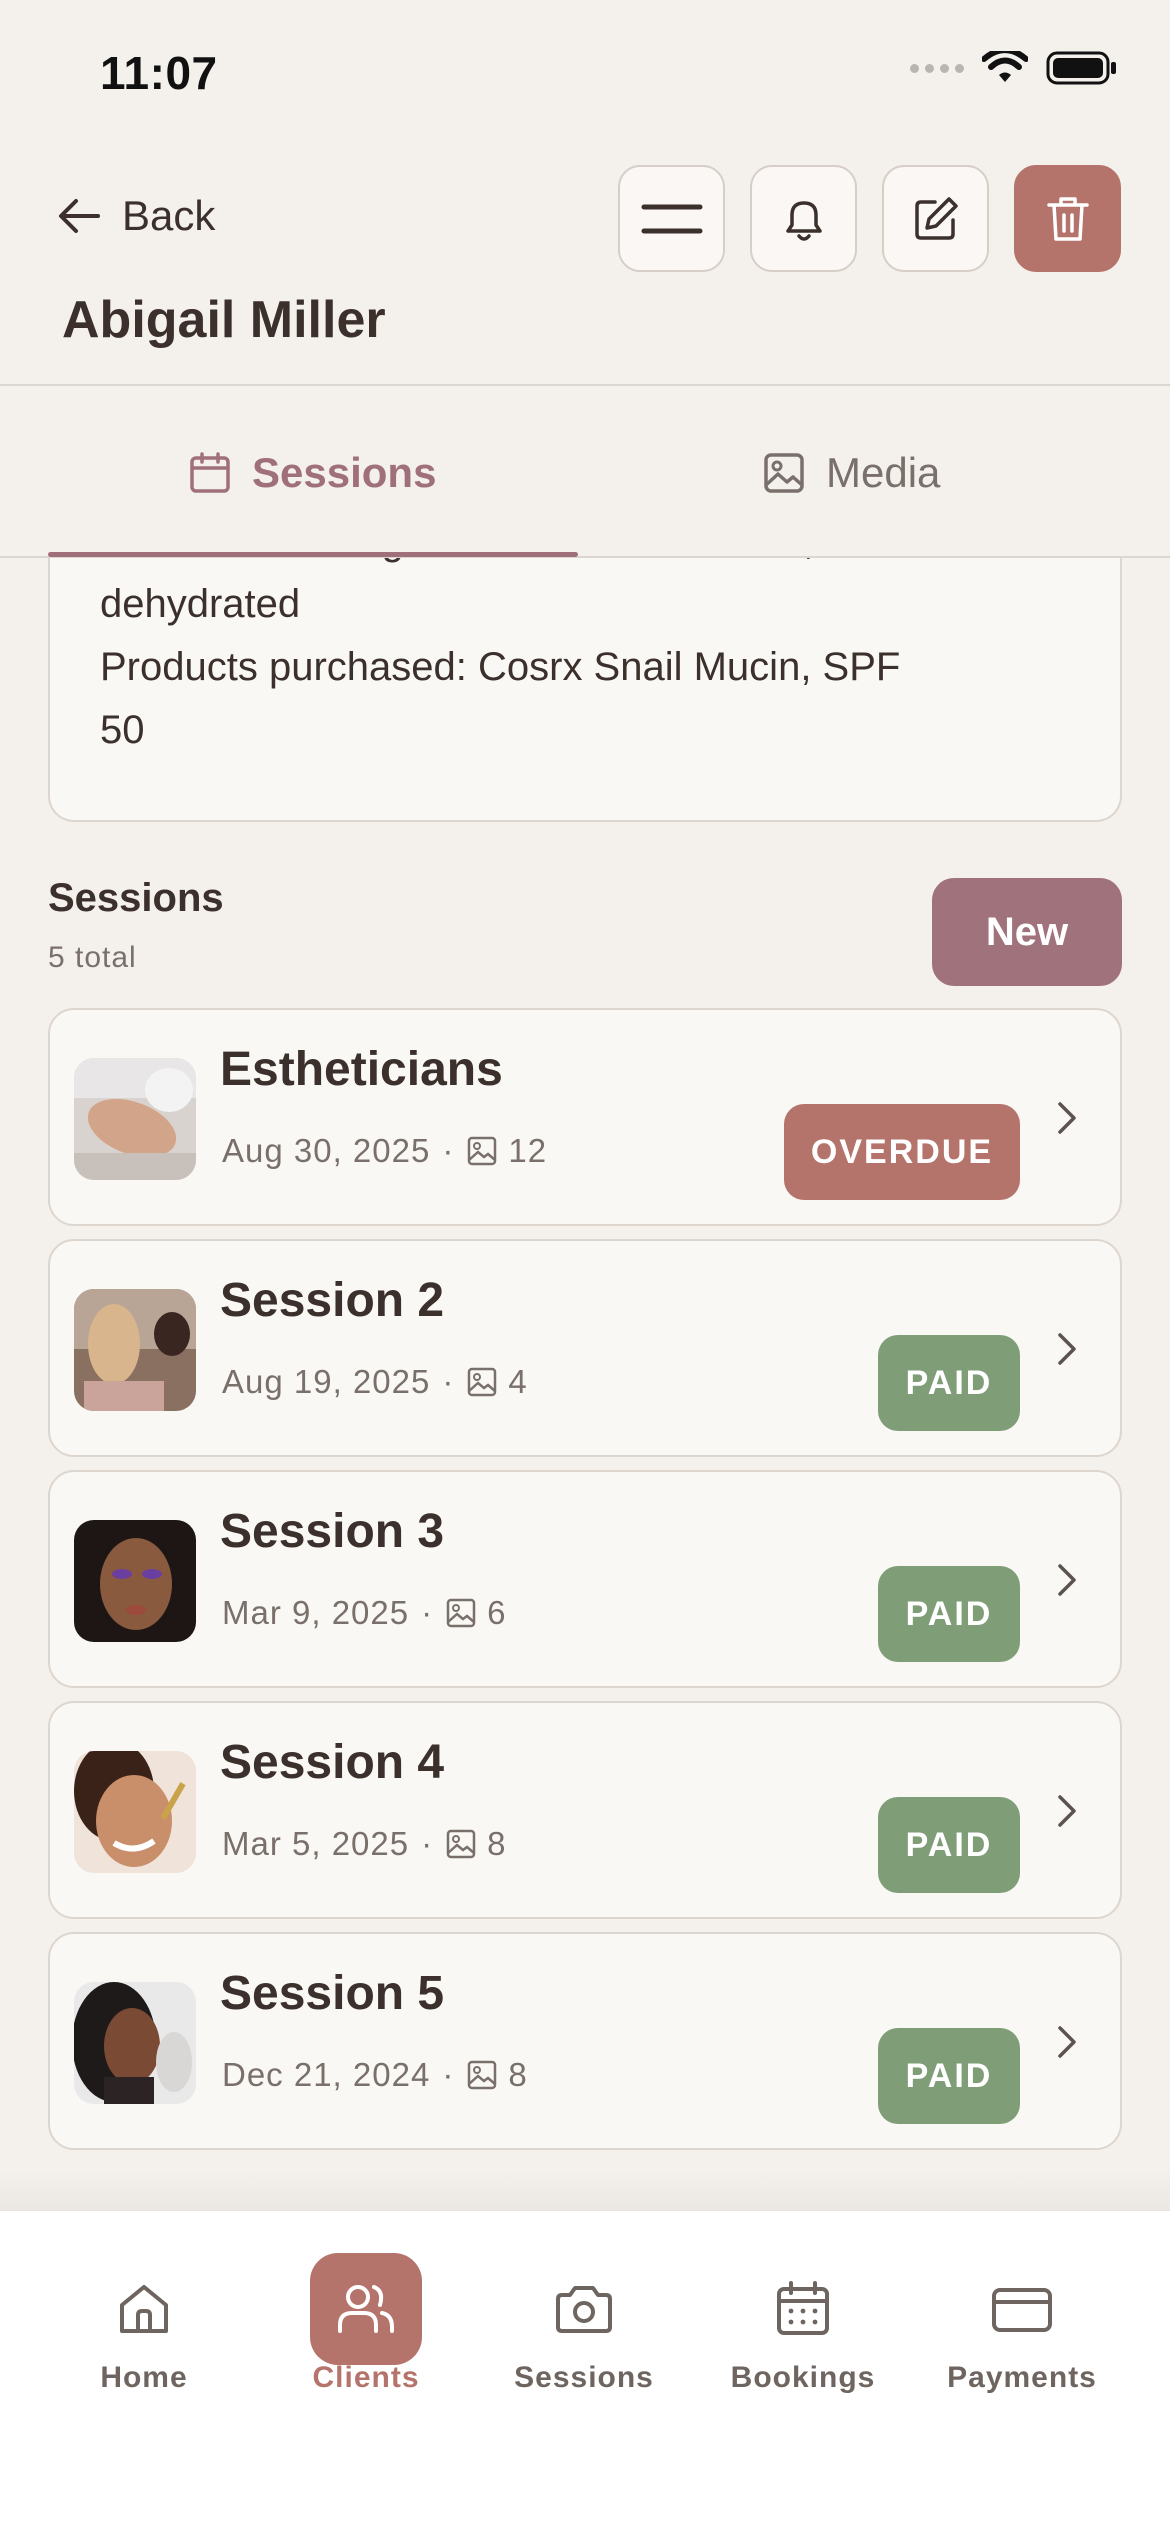 This screenshot has height=2532, width=1170. What do you see at coordinates (364, 1613) in the screenshot?
I see `session-meta: Mar 9, 2025 · 6` at bounding box center [364, 1613].